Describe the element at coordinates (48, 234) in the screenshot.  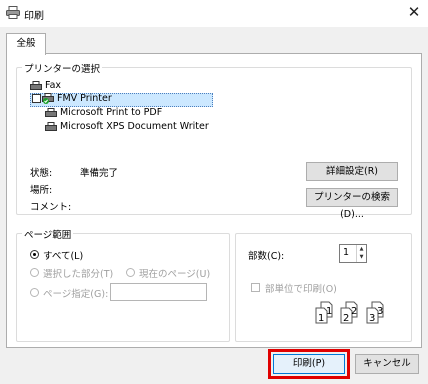
I see `page-range-legend: ページ範囲` at that location.